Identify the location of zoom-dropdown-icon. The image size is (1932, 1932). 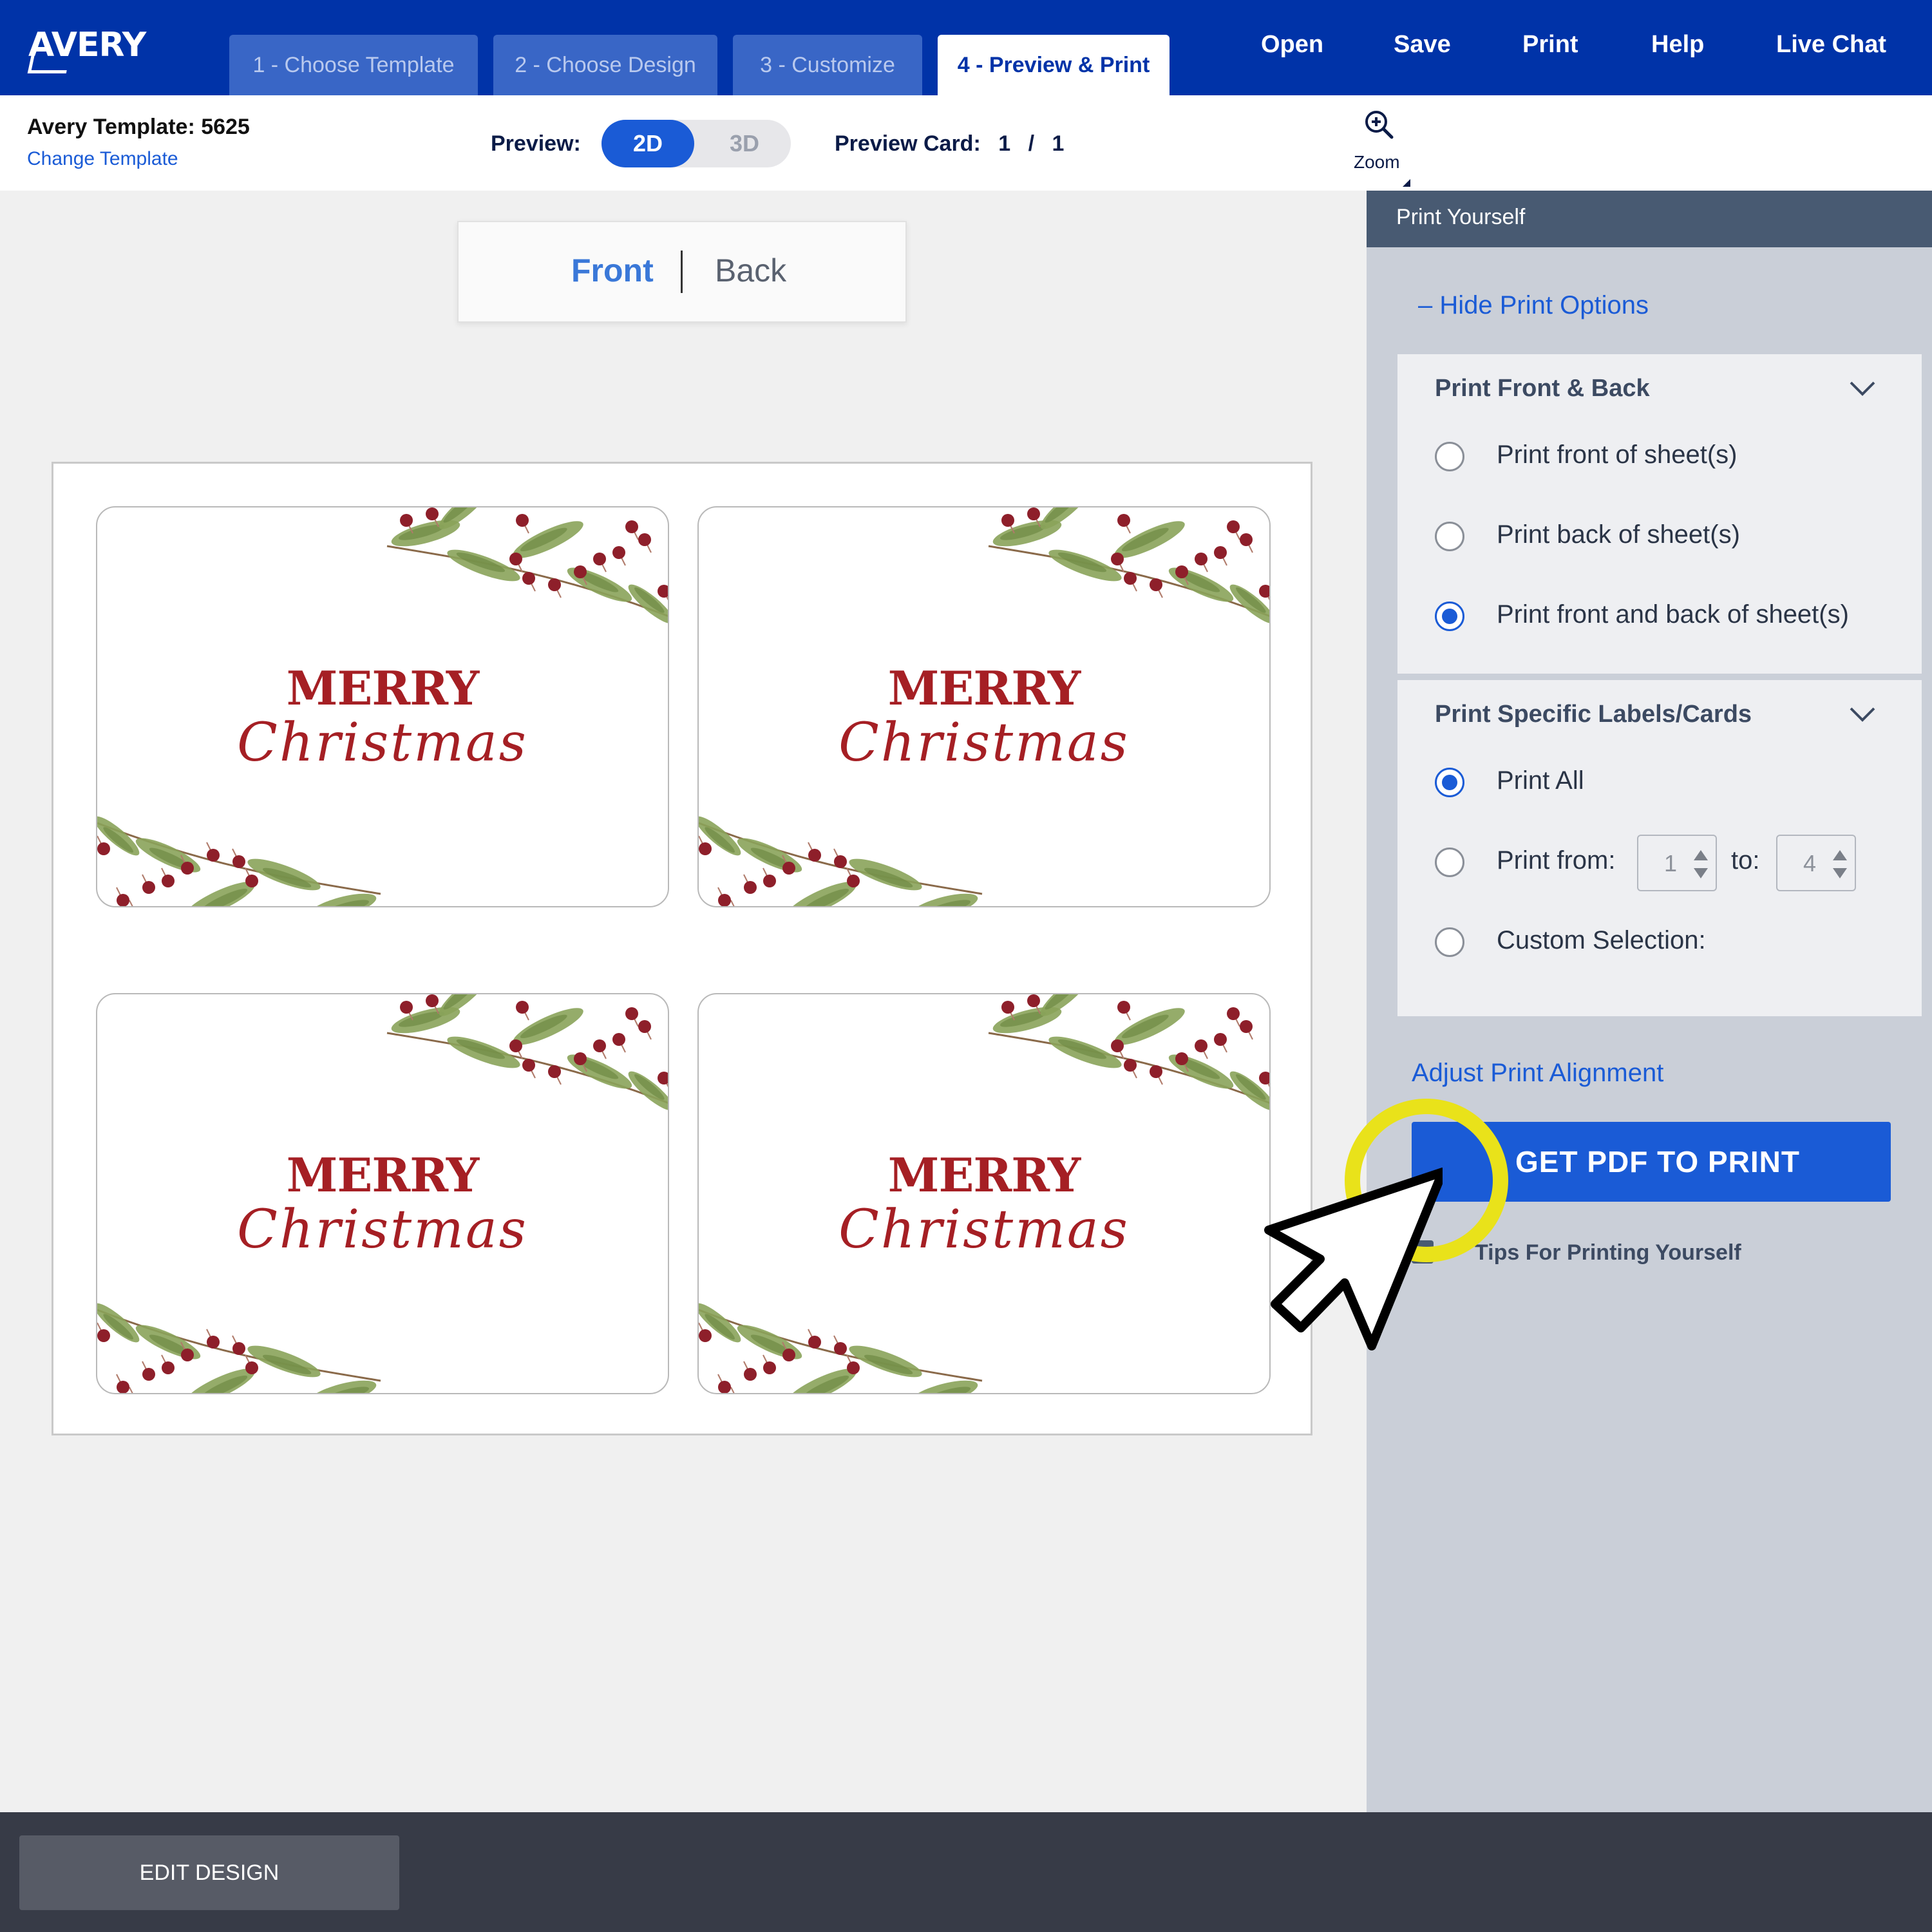
(1407, 183).